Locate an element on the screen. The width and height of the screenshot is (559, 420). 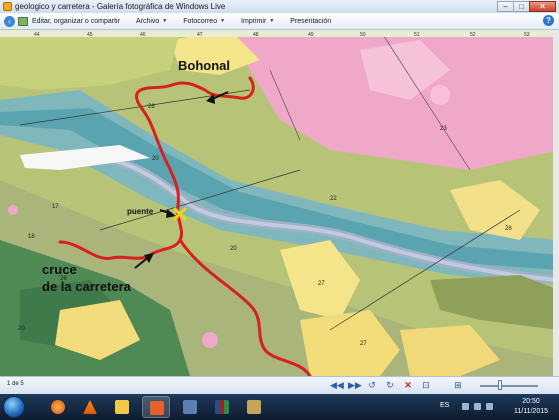
fit-window-button: ⊞ is located at coordinates (458, 385).